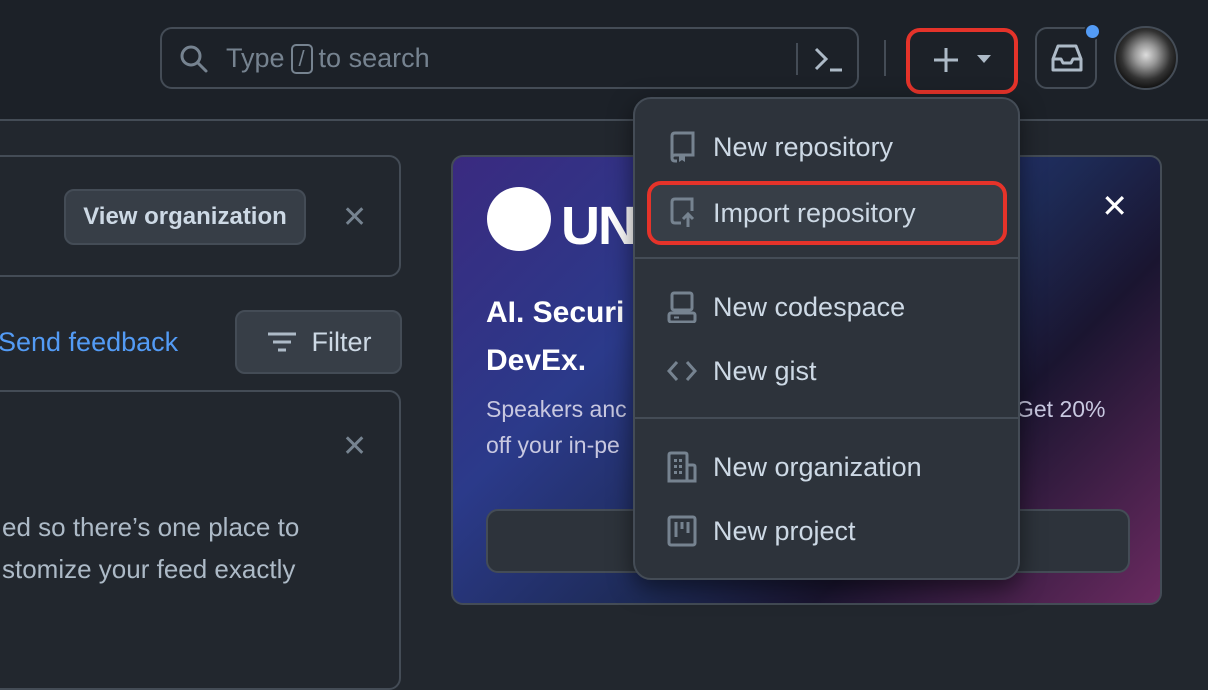 This screenshot has height=690, width=1208. What do you see at coordinates (341, 341) in the screenshot?
I see `filter-label: Filter` at bounding box center [341, 341].